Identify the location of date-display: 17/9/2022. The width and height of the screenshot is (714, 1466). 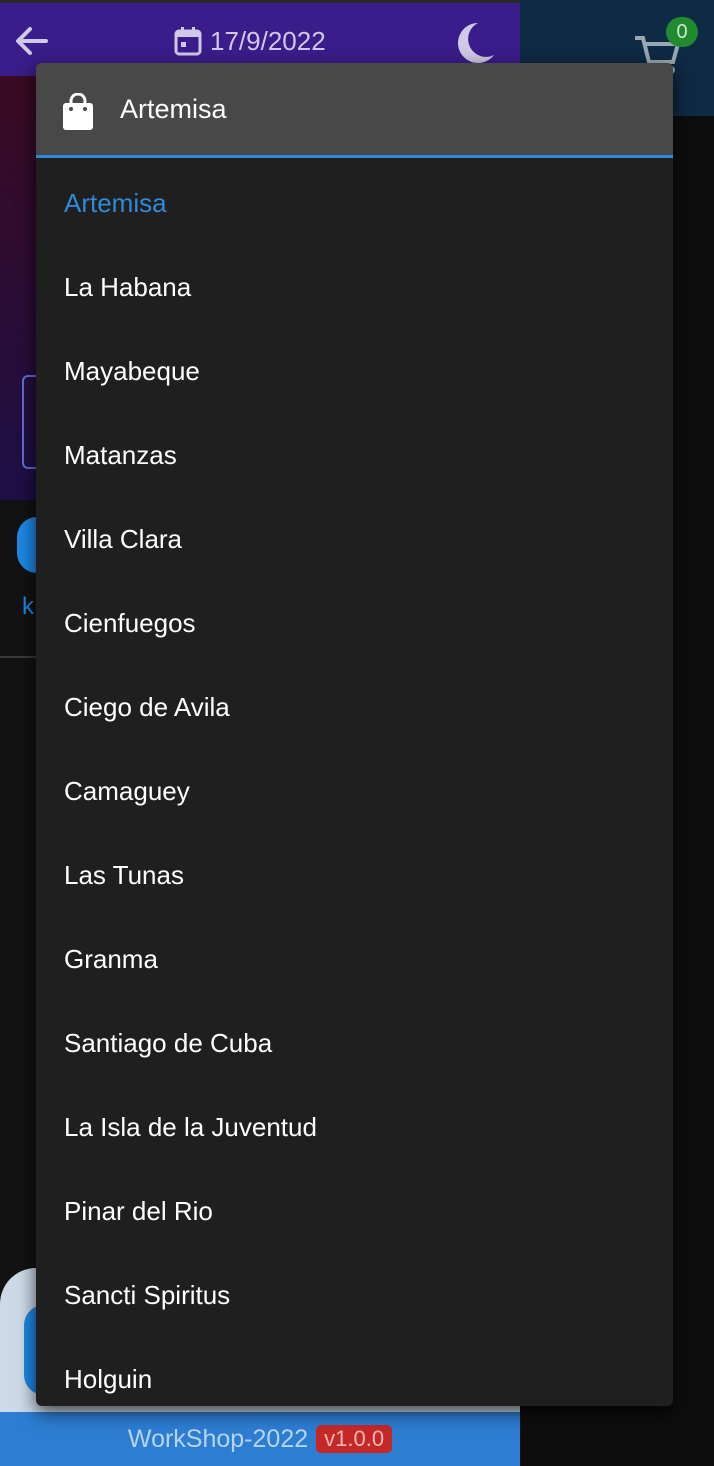
(250, 41).